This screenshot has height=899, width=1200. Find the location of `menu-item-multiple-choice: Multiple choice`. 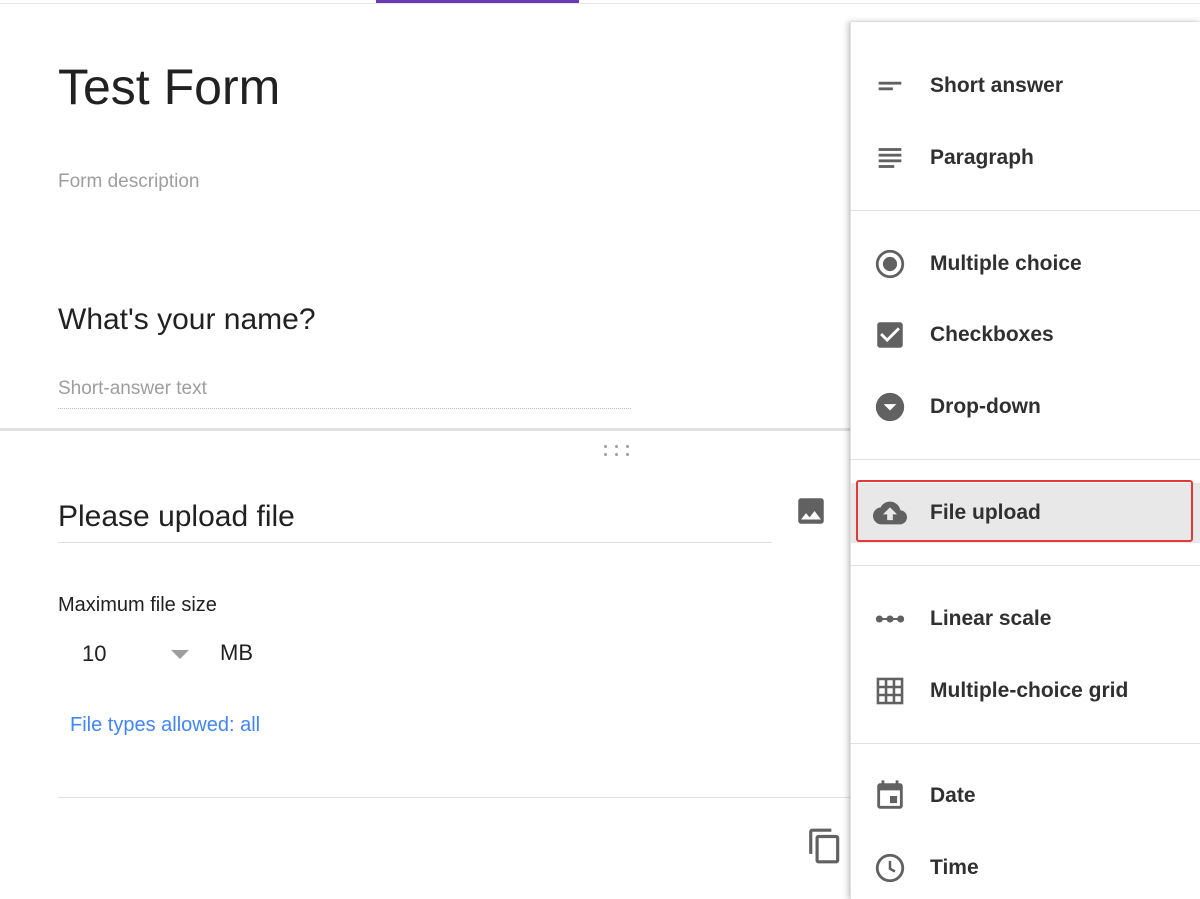

menu-item-multiple-choice: Multiple choice is located at coordinates (1025, 264).